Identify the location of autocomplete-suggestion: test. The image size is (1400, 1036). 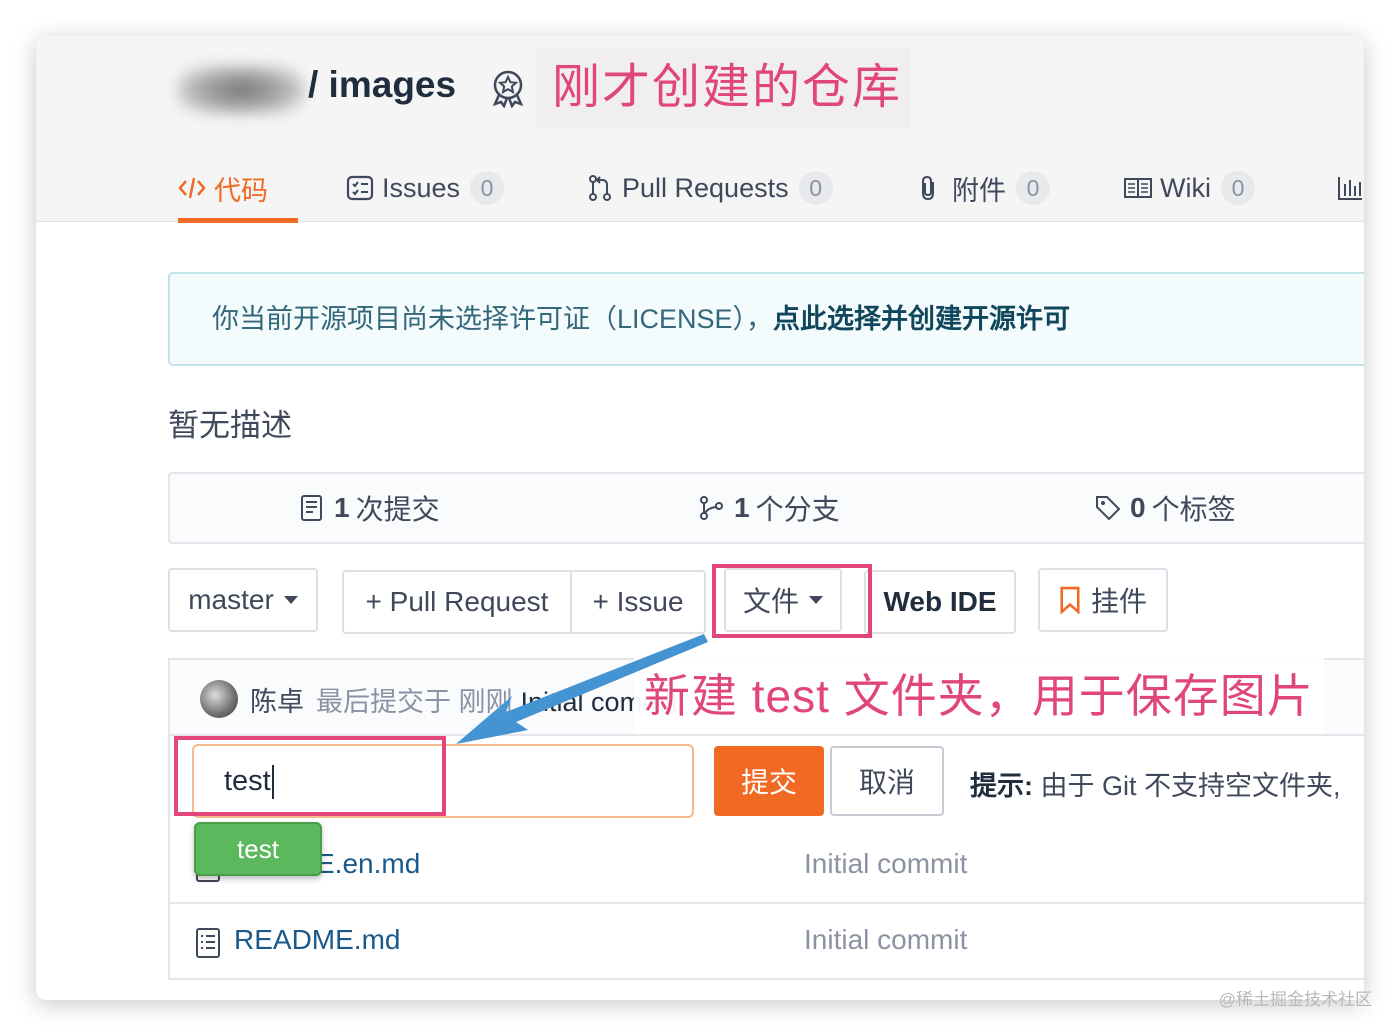
(258, 849).